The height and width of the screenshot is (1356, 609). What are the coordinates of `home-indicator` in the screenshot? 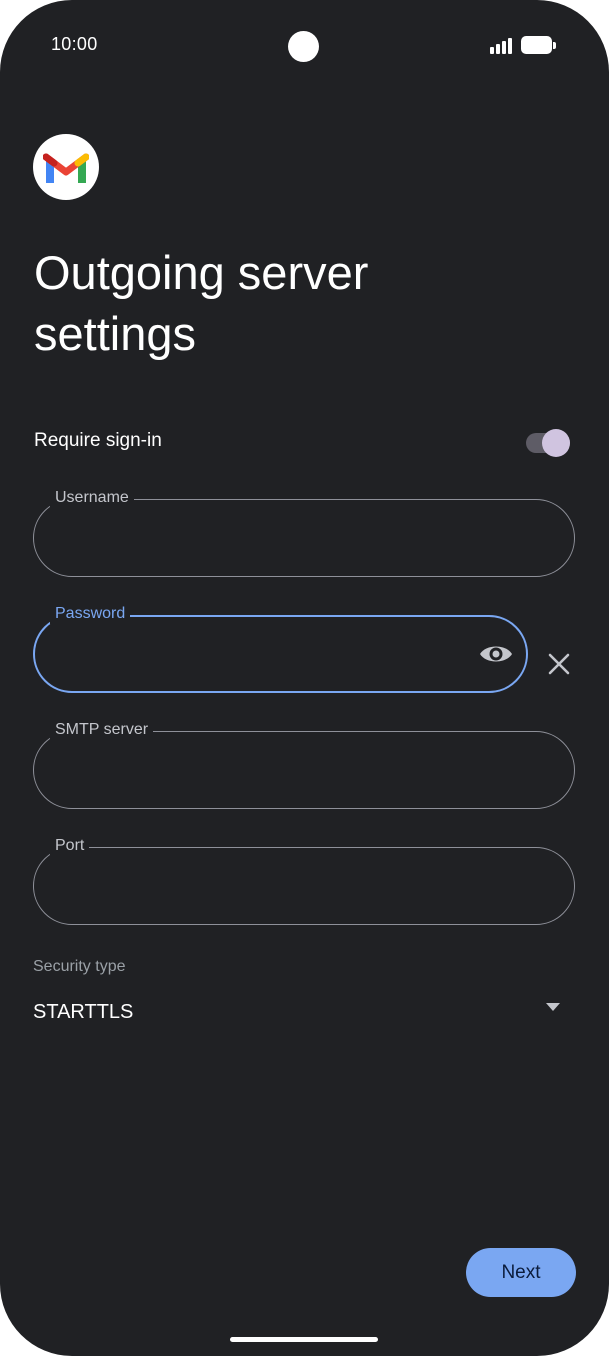 It's located at (304, 1339).